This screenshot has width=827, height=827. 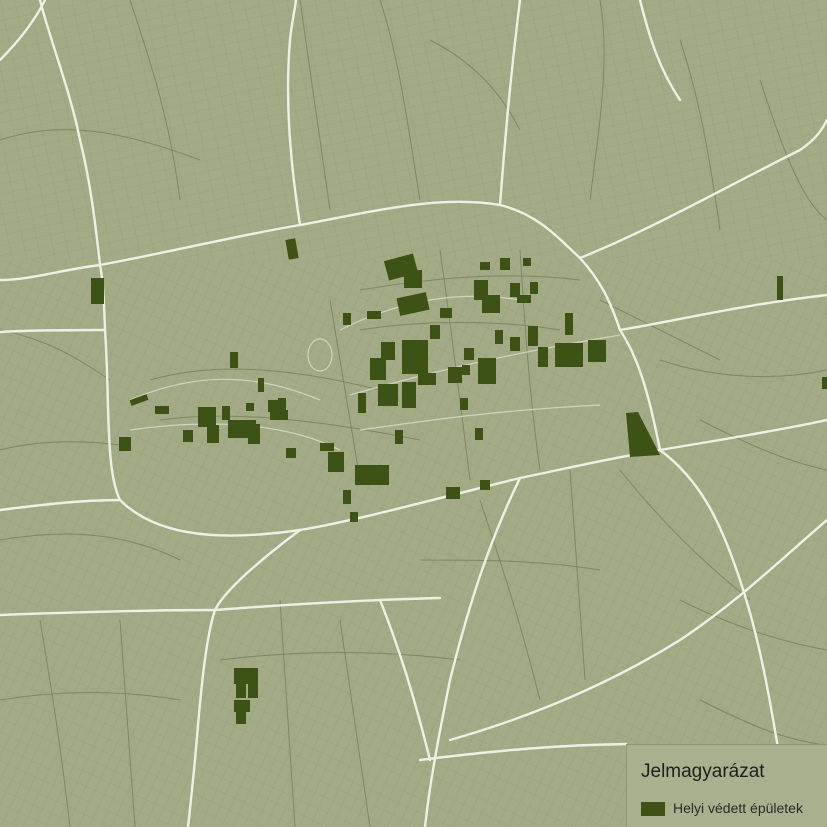 What do you see at coordinates (703, 771) in the screenshot?
I see `legend-title: Jelmagyarázat` at bounding box center [703, 771].